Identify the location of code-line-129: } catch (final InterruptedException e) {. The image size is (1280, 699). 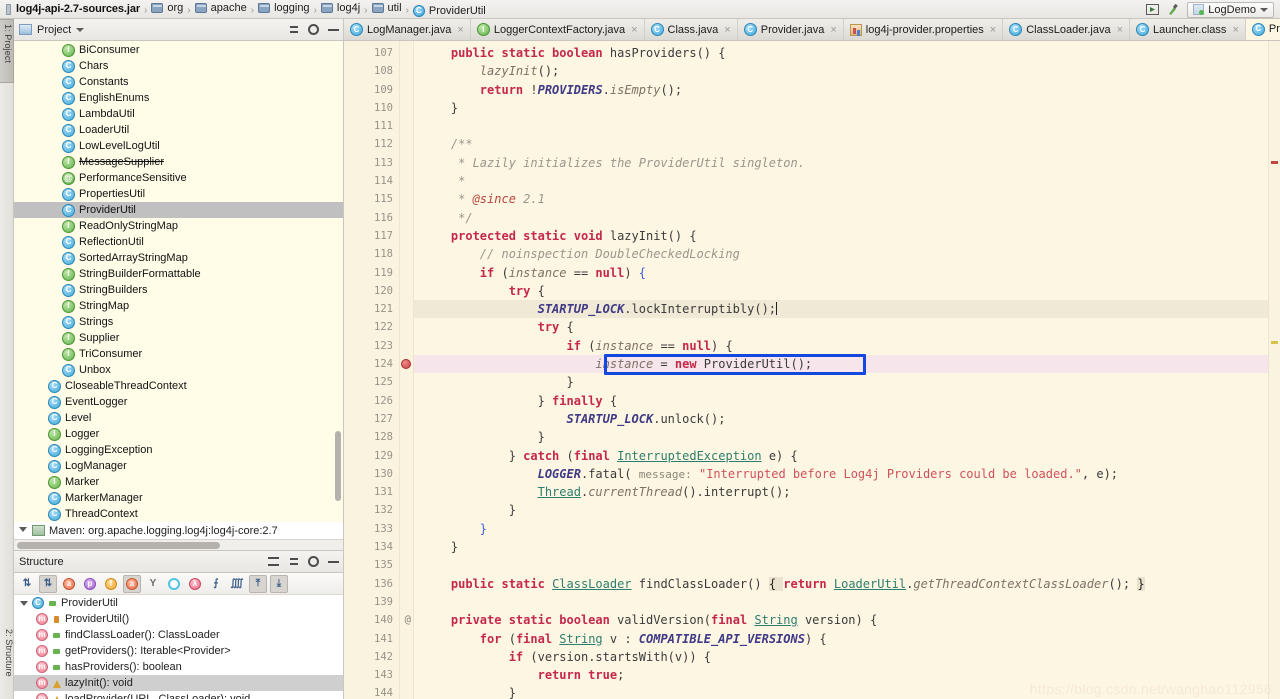
(841, 456).